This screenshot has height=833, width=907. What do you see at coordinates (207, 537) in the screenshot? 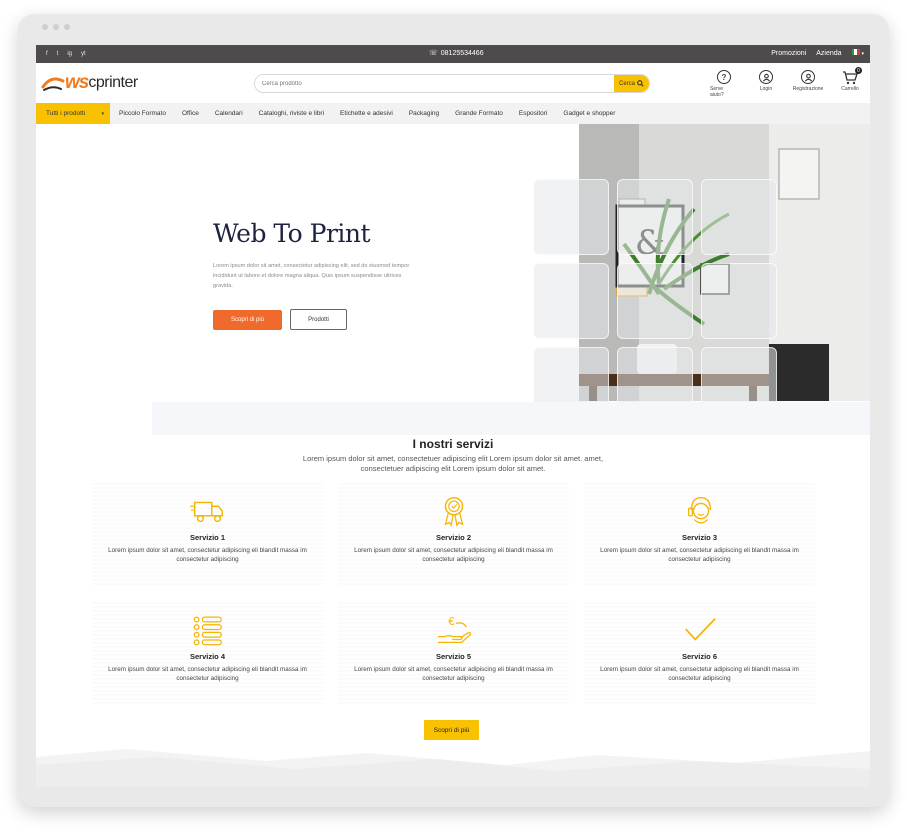
I see `service-title: Servizio 1` at bounding box center [207, 537].